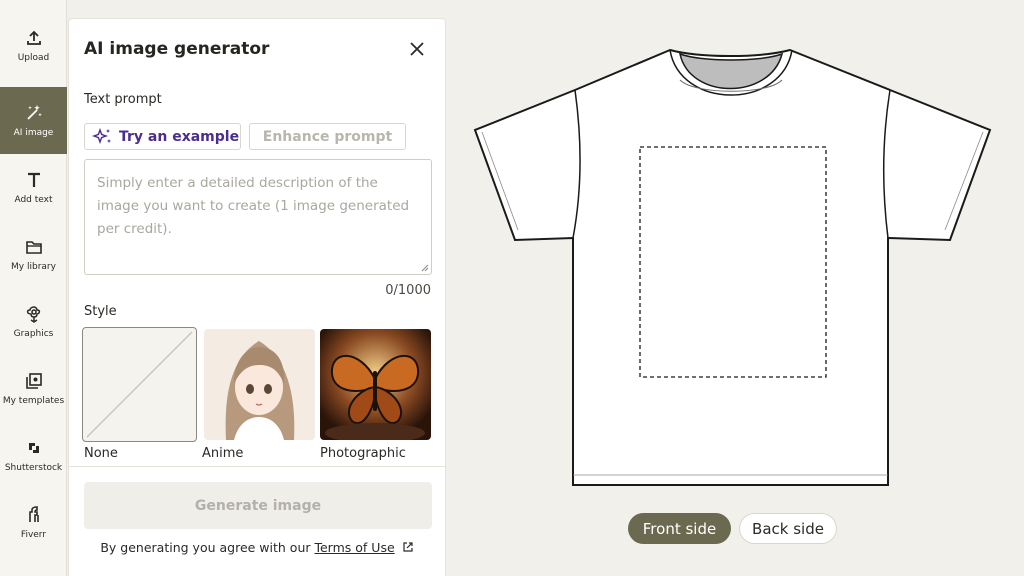 This screenshot has width=1024, height=576. What do you see at coordinates (33, 513) in the screenshot?
I see `fiverr-icon` at bounding box center [33, 513].